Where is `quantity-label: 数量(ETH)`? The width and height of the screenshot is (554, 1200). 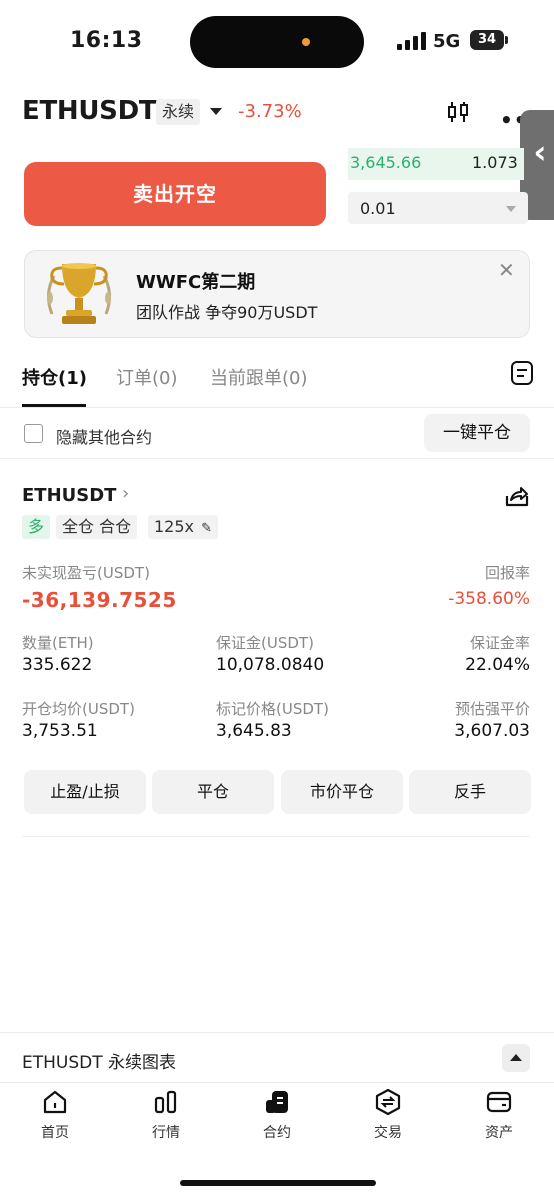 quantity-label: 数量(ETH) is located at coordinates (58, 643).